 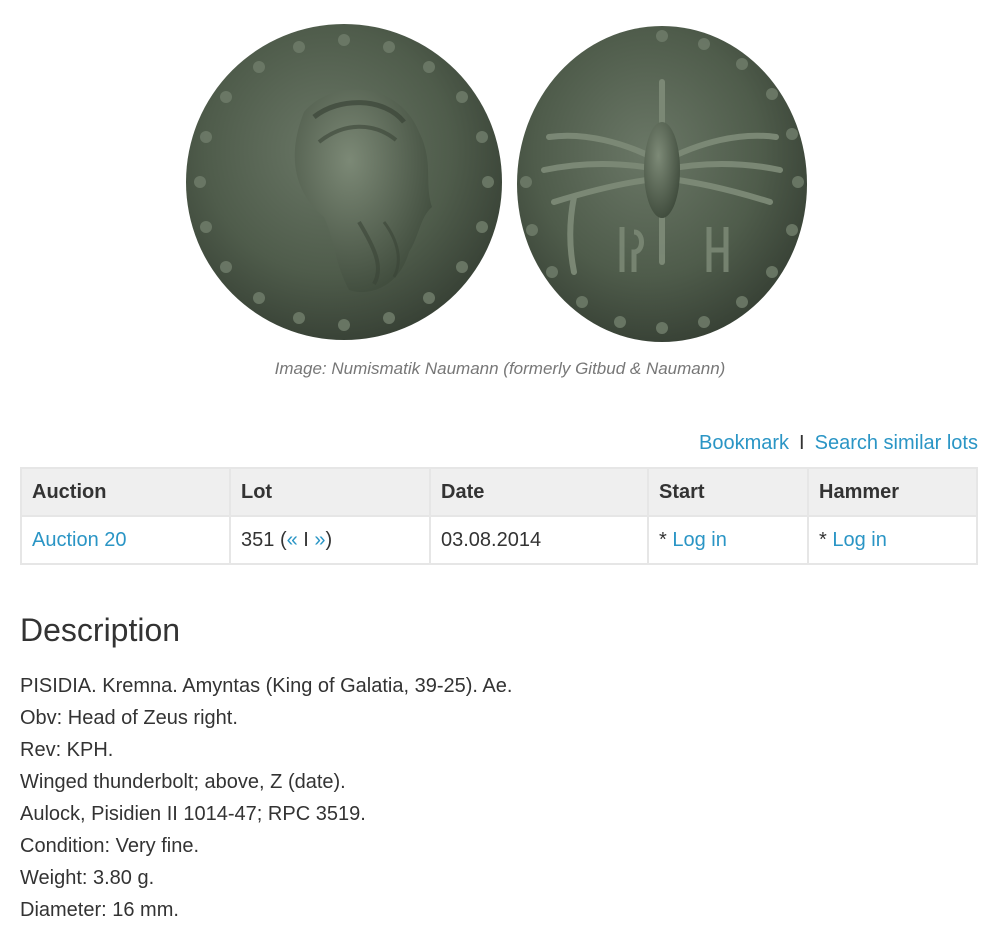 What do you see at coordinates (330, 492) in the screenshot?
I see `header-lot: Lot` at bounding box center [330, 492].